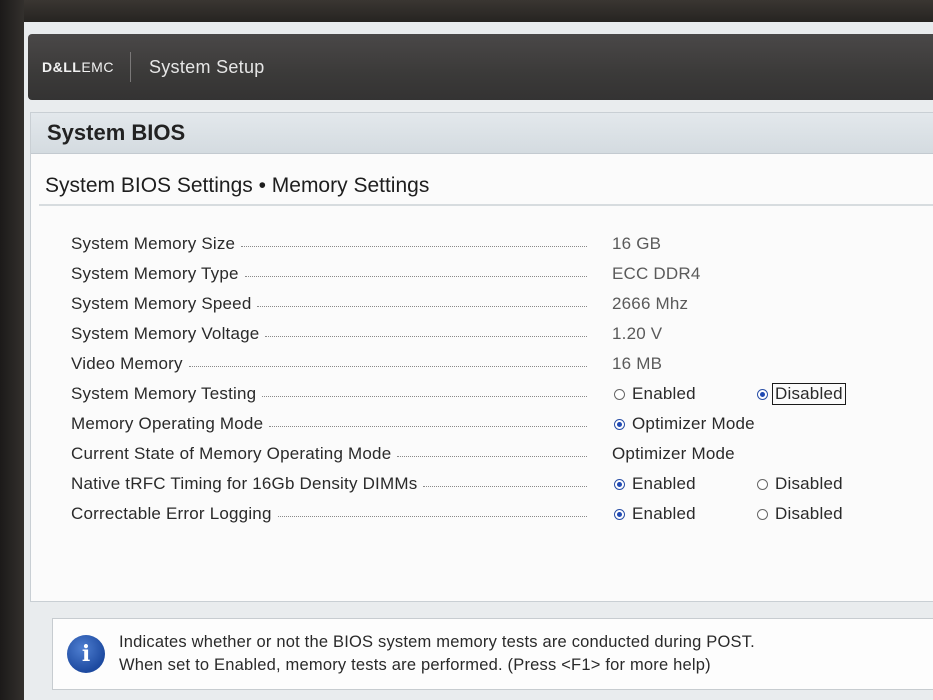 This screenshot has height=700, width=933. What do you see at coordinates (482, 304) in the screenshot?
I see `setting-row-system-memory-speed: System Memory Speed 2666 Mhz` at bounding box center [482, 304].